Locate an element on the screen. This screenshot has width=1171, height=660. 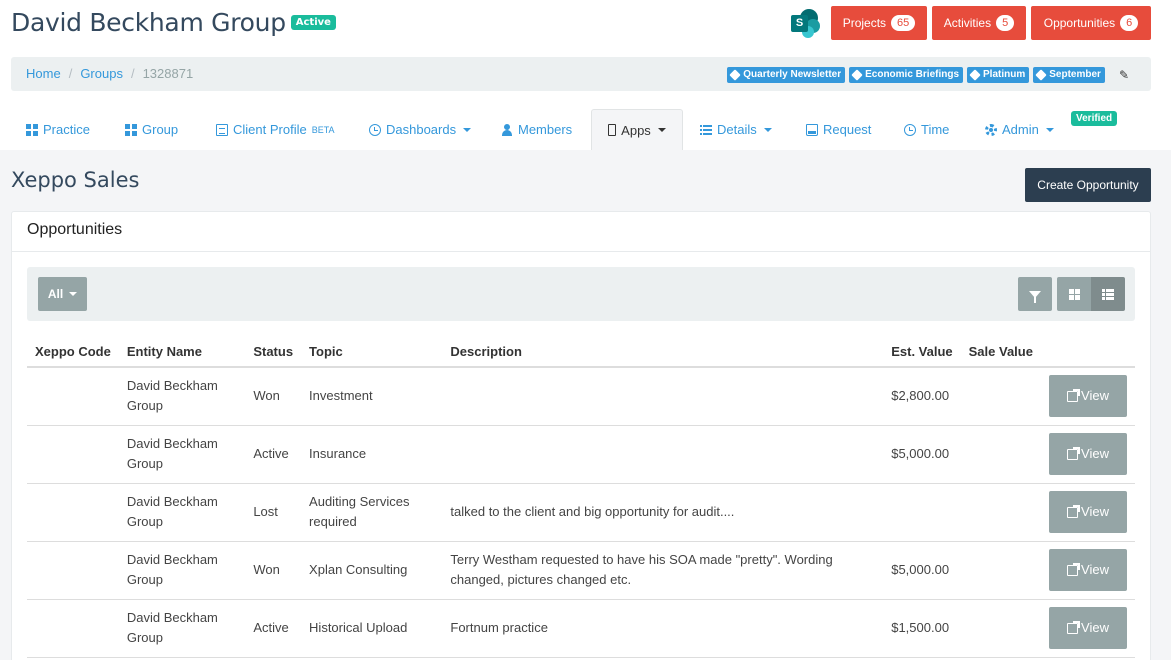
projects-count: 65 is located at coordinates (903, 23).